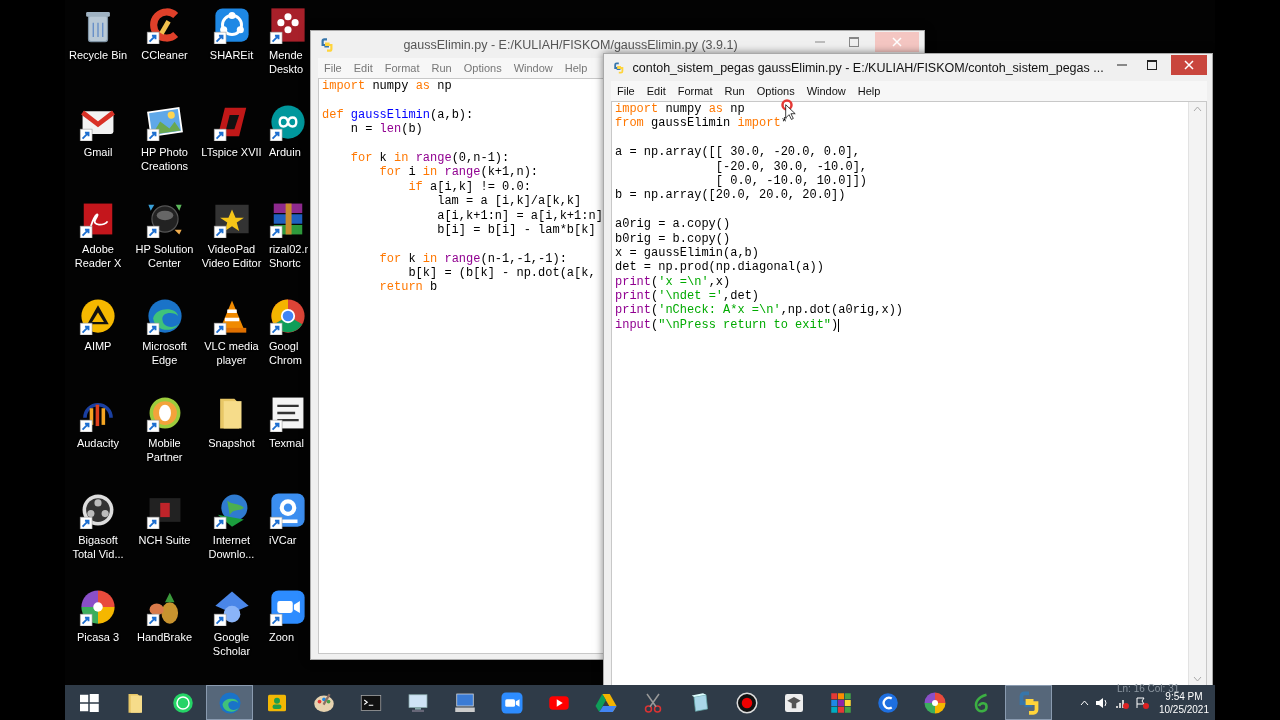 The width and height of the screenshot is (1280, 720). Describe the element at coordinates (791, 181) in the screenshot. I see `code-line: [ 0.0, -10.0, 10.0]])` at that location.